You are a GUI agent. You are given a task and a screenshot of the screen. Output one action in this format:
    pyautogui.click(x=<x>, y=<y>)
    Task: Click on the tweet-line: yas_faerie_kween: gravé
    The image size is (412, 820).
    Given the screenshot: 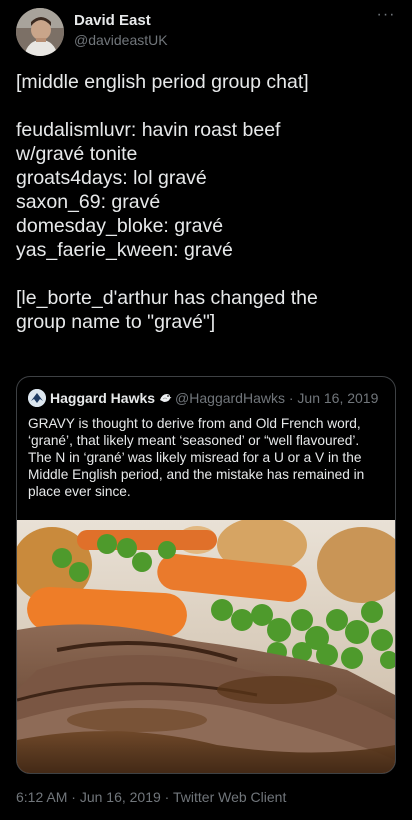 What is the action you would take?
    pyautogui.click(x=124, y=250)
    